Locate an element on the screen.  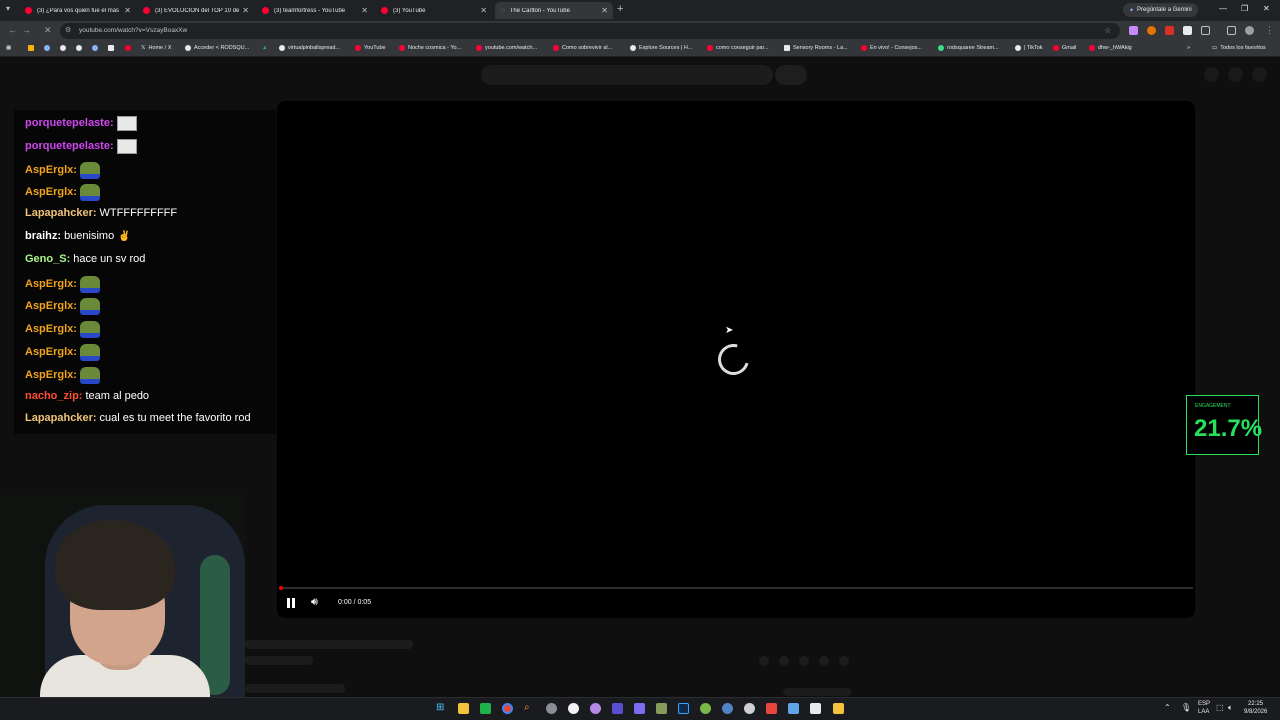
notes-icon is located at coordinates (838, 708).